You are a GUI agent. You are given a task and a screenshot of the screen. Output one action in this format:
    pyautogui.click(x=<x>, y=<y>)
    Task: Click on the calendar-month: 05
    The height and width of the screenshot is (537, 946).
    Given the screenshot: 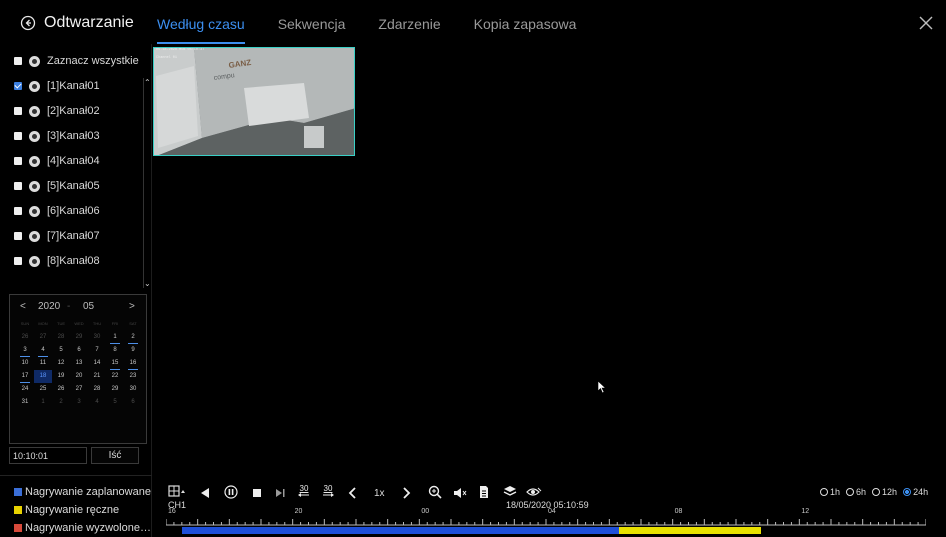 What is the action you would take?
    pyautogui.click(x=88, y=306)
    